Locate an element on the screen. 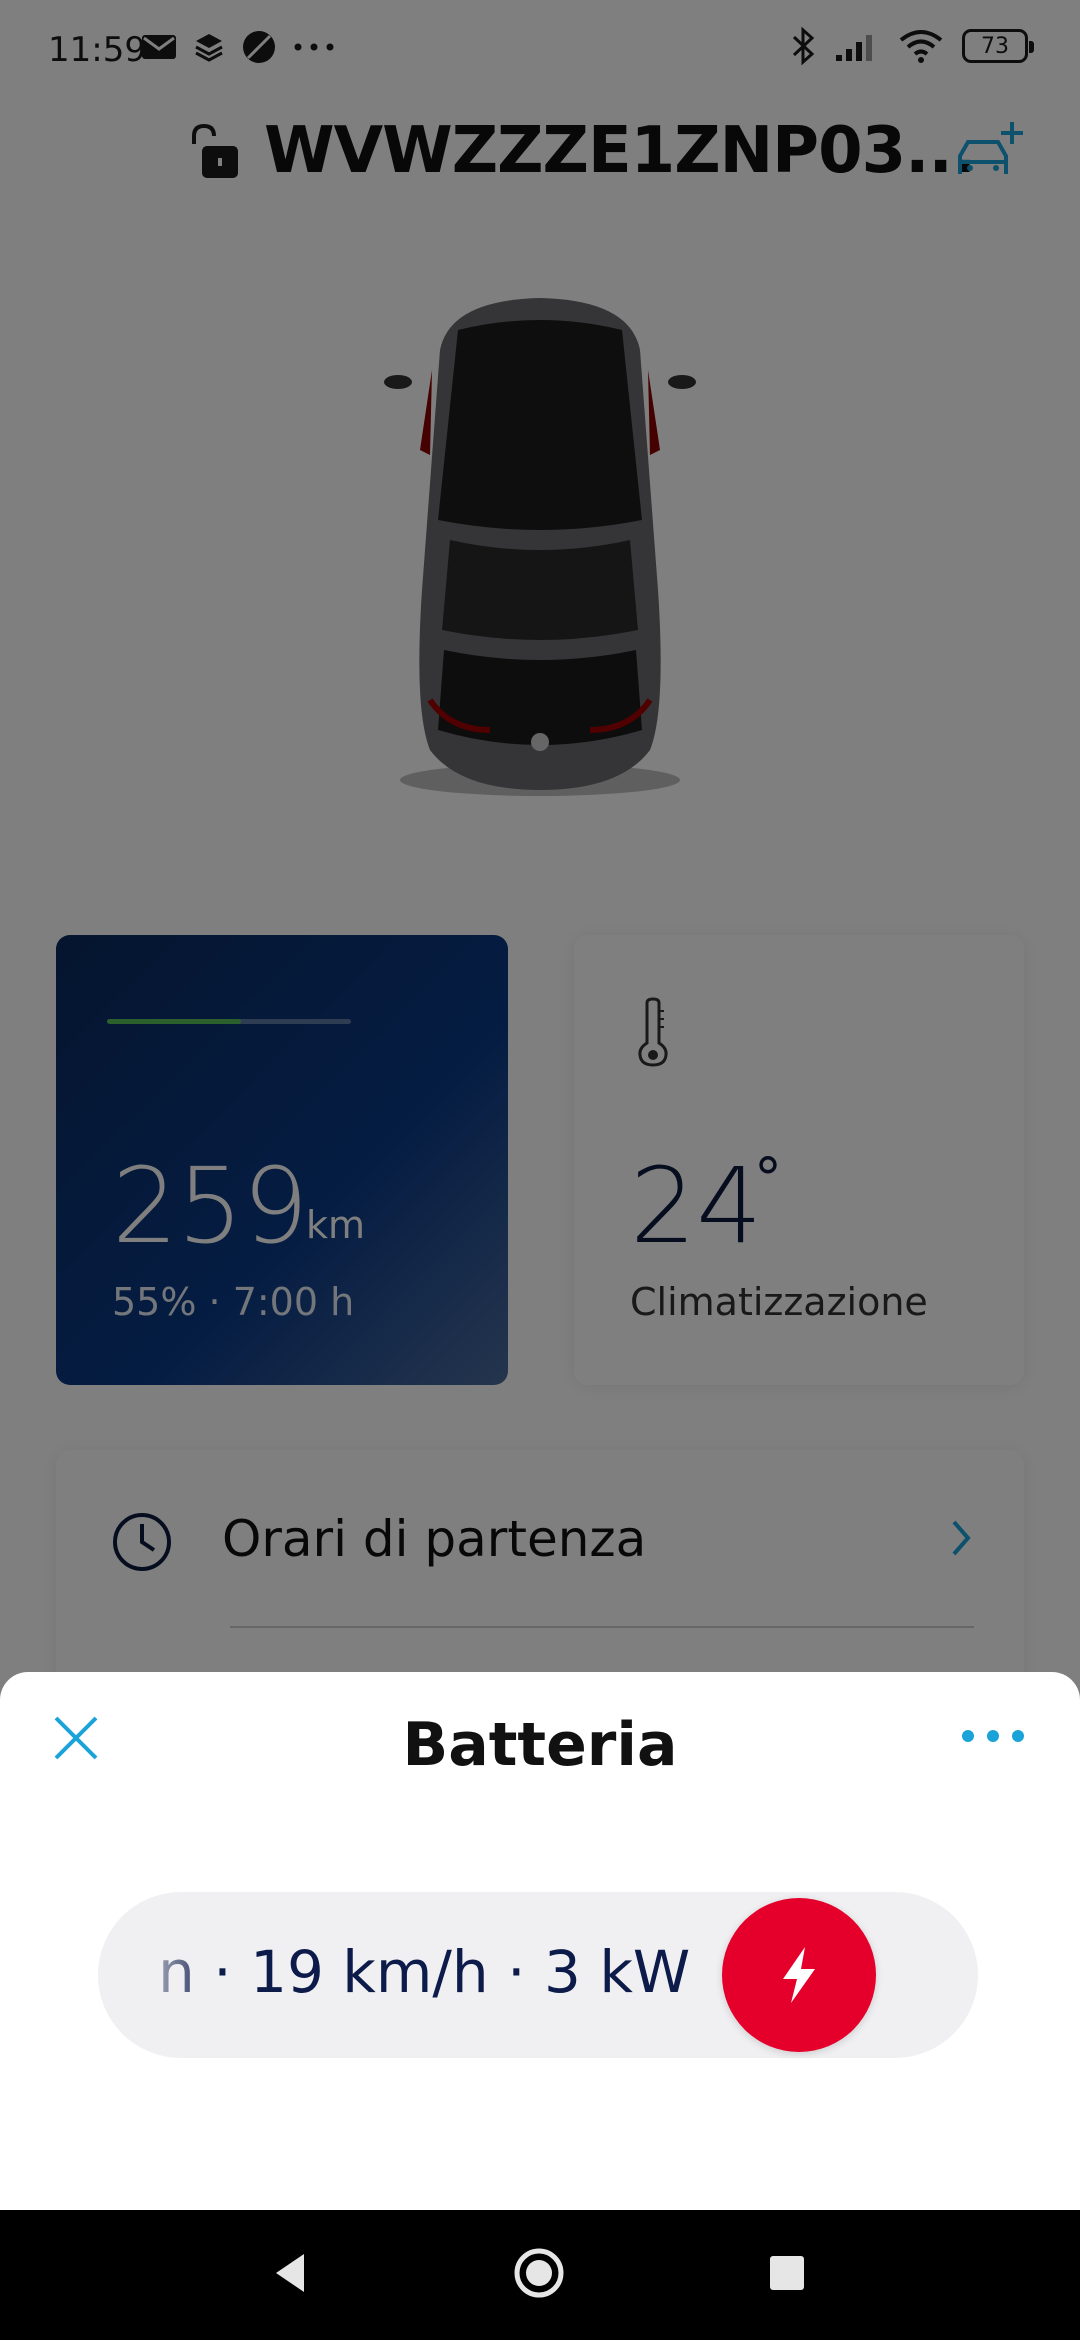 This screenshot has height=2340, width=1080. system-navigation-bar is located at coordinates (540, 2275).